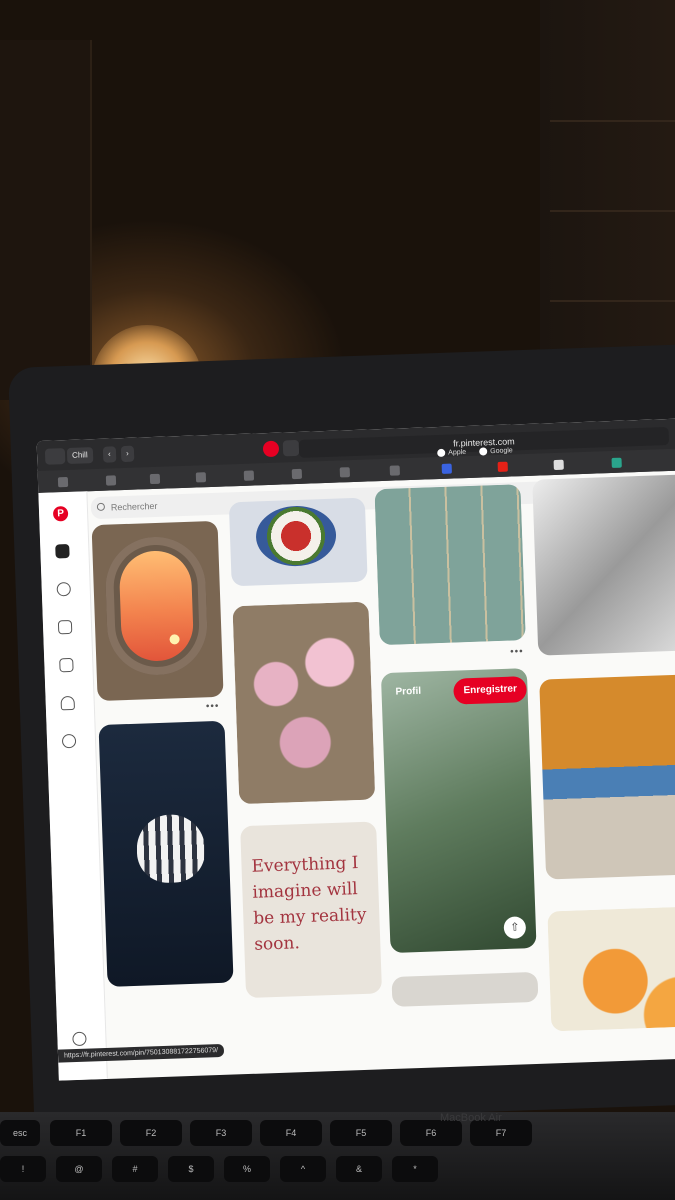 The height and width of the screenshot is (1200, 675). What do you see at coordinates (611, 968) in the screenshot?
I see `pin-orange-slices` at bounding box center [611, 968].